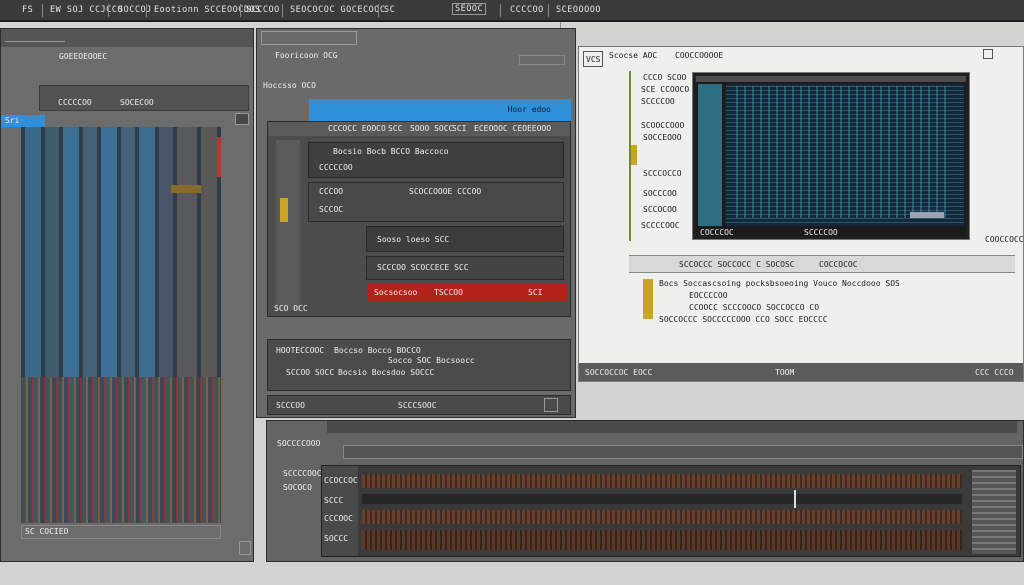  I want to click on menu-item-9: CCCCOO, so click(527, 10).